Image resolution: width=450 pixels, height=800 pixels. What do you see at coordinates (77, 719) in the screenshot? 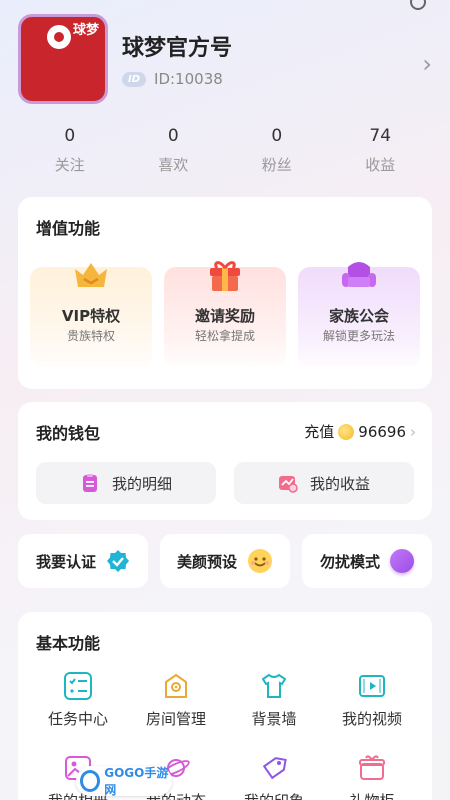
I see `grid-label: 任务中心` at bounding box center [77, 719].